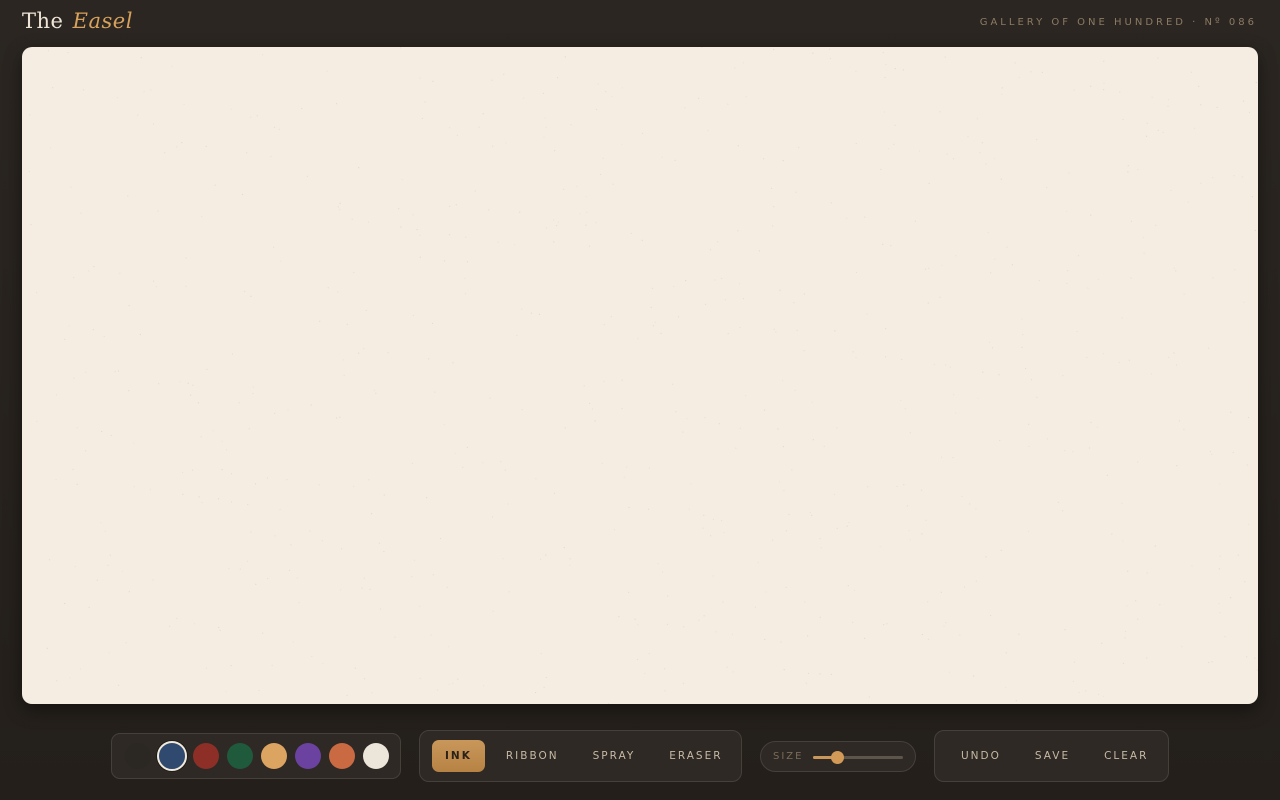  What do you see at coordinates (1118, 22) in the screenshot?
I see `gallery-label: GALLERY OF ONE HUNDRED · Nº 086` at bounding box center [1118, 22].